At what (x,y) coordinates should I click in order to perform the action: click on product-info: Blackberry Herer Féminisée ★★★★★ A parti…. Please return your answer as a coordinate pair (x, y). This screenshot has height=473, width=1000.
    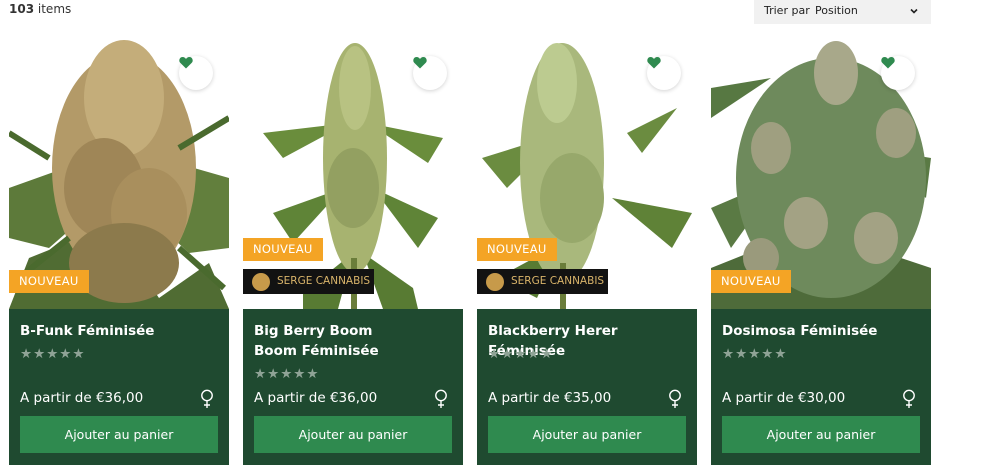
    Looking at the image, I should click on (587, 387).